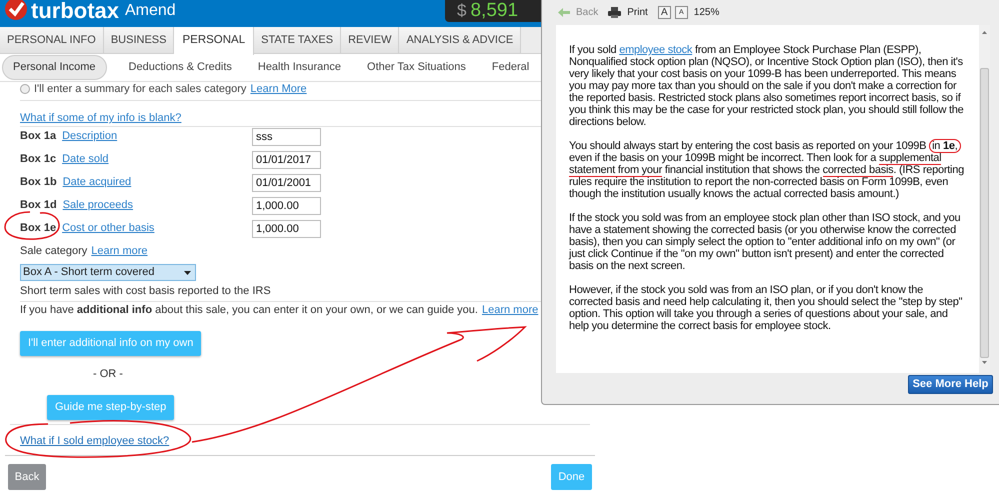 This screenshot has height=492, width=999. What do you see at coordinates (75, 11) in the screenshot?
I see `logo-text: turbotax` at bounding box center [75, 11].